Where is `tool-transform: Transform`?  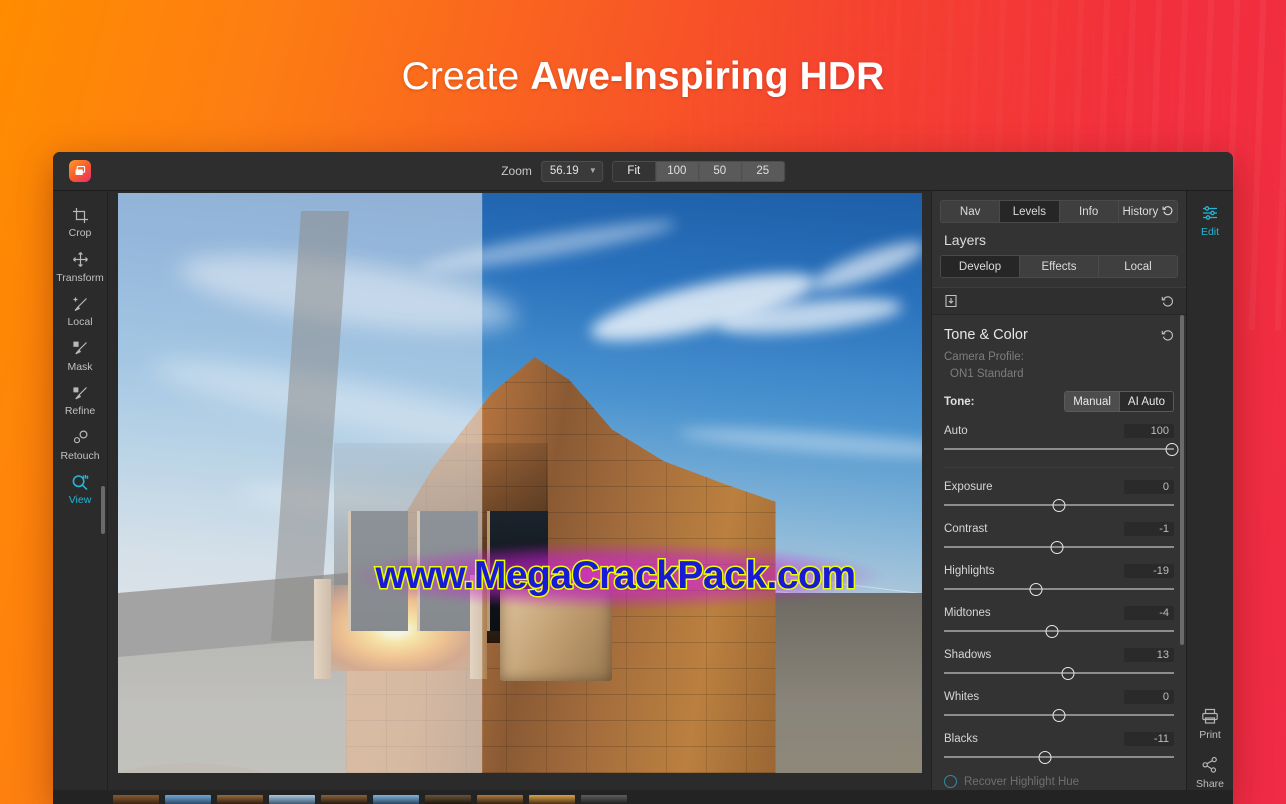
tool-transform: Transform is located at coordinates (80, 267).